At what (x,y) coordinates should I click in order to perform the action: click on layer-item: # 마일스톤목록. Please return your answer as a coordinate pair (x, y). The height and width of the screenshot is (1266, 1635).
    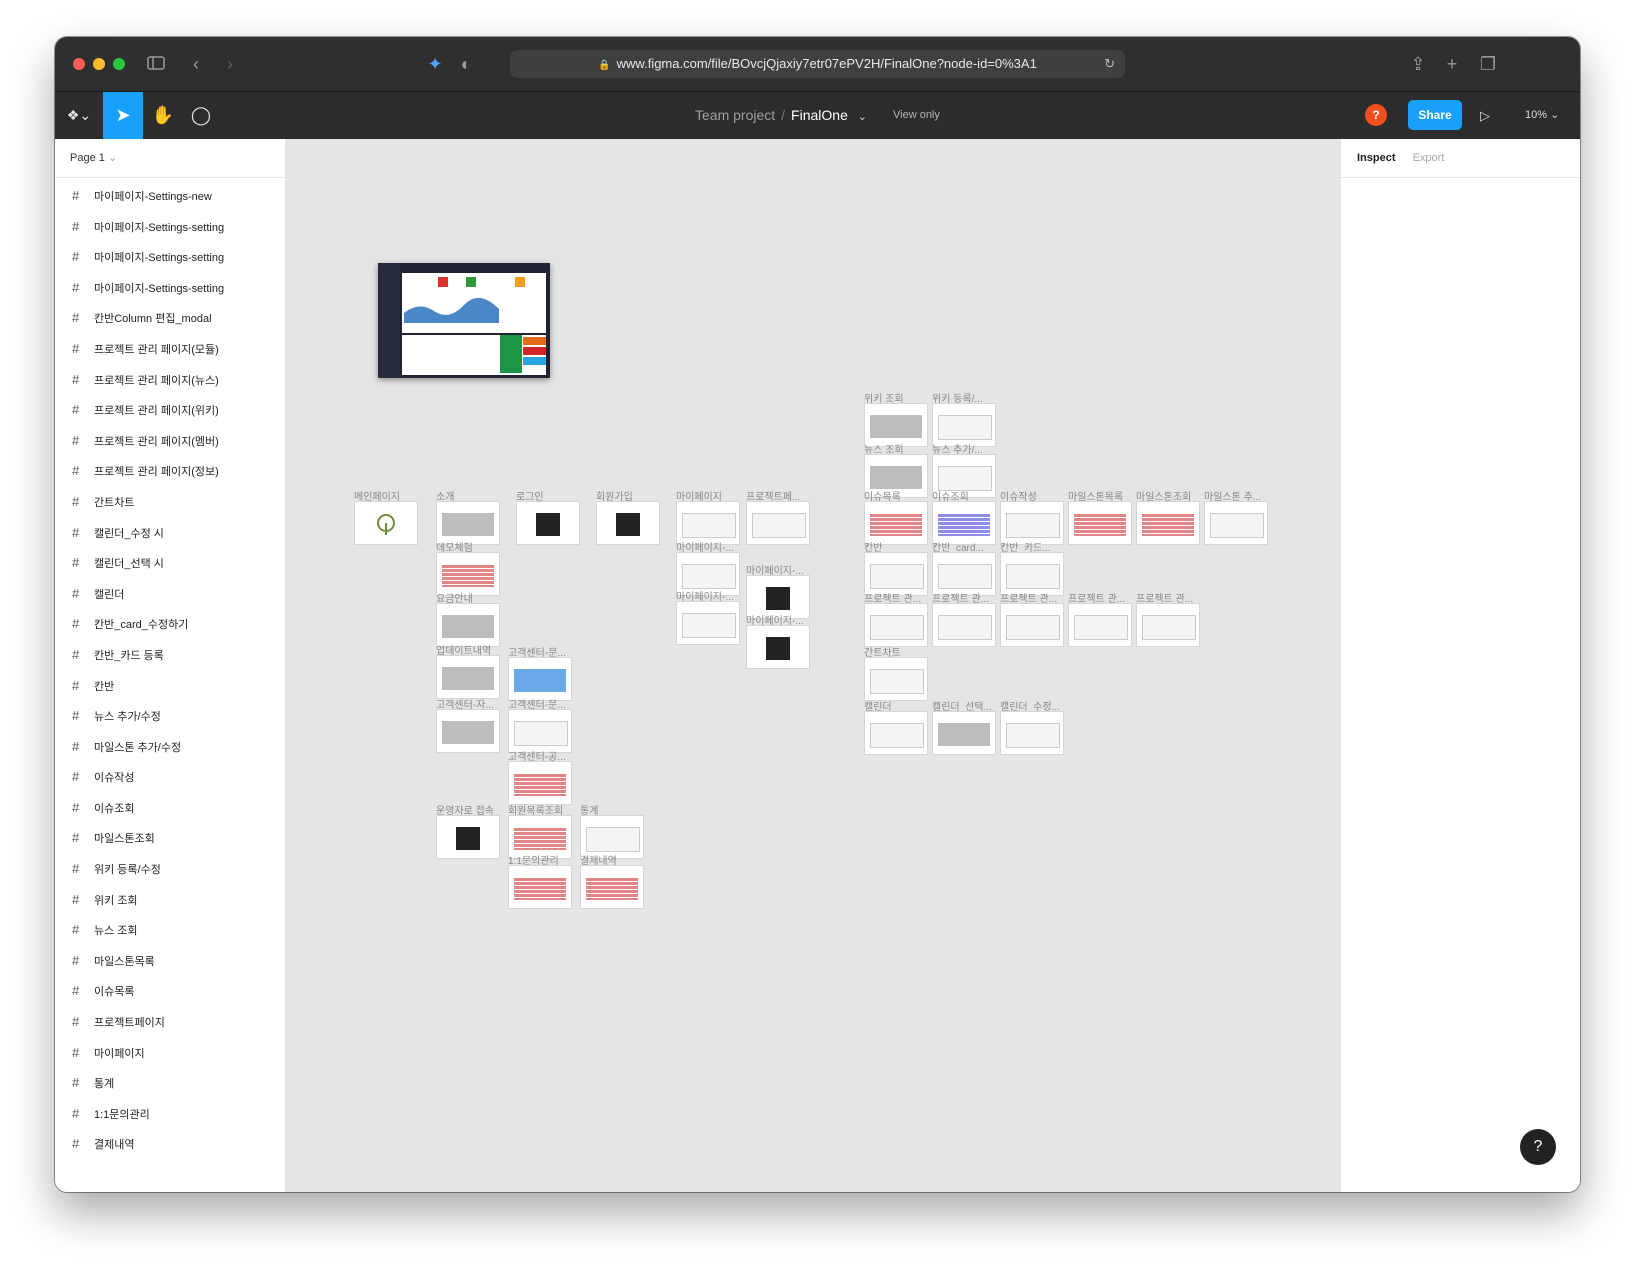
    Looking at the image, I should click on (170, 961).